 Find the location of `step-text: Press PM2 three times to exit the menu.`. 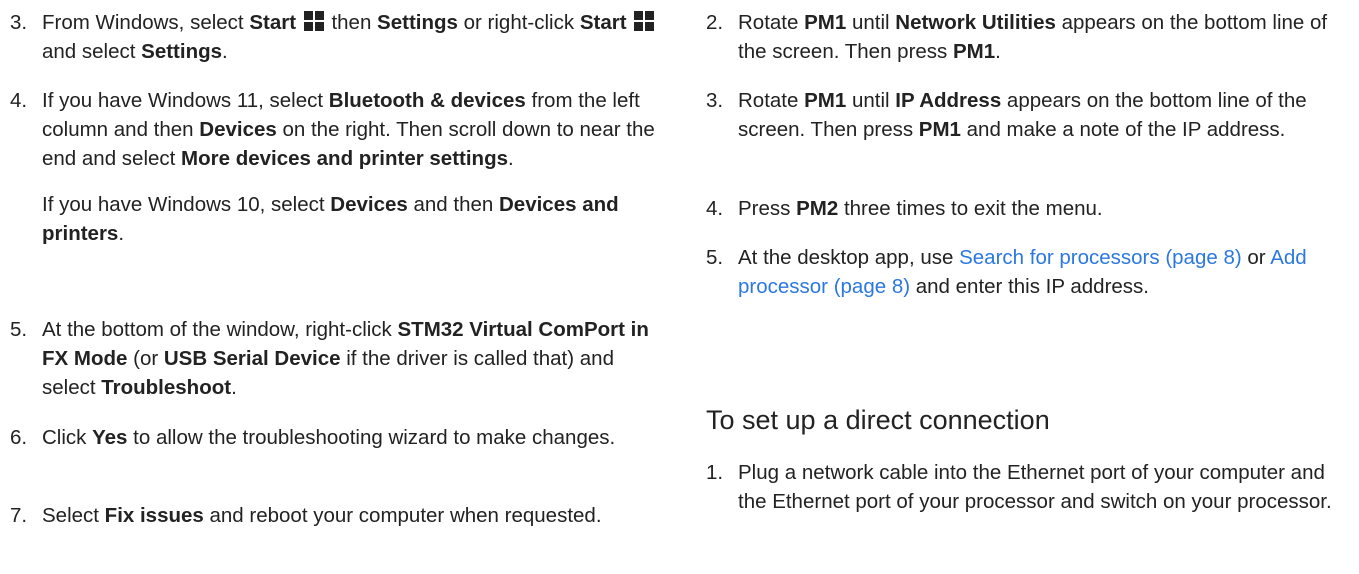

step-text: Press PM2 three times to exit the menu. is located at coordinates (920, 208).